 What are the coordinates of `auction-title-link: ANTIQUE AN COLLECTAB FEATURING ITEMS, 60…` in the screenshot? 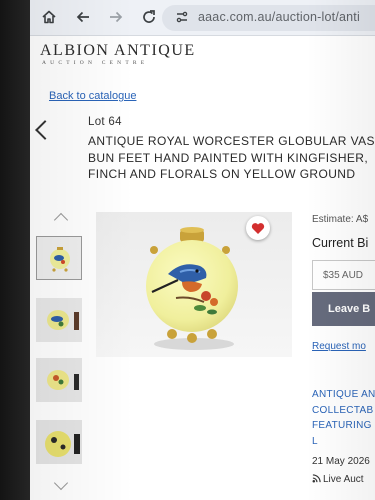 It's located at (343, 418).